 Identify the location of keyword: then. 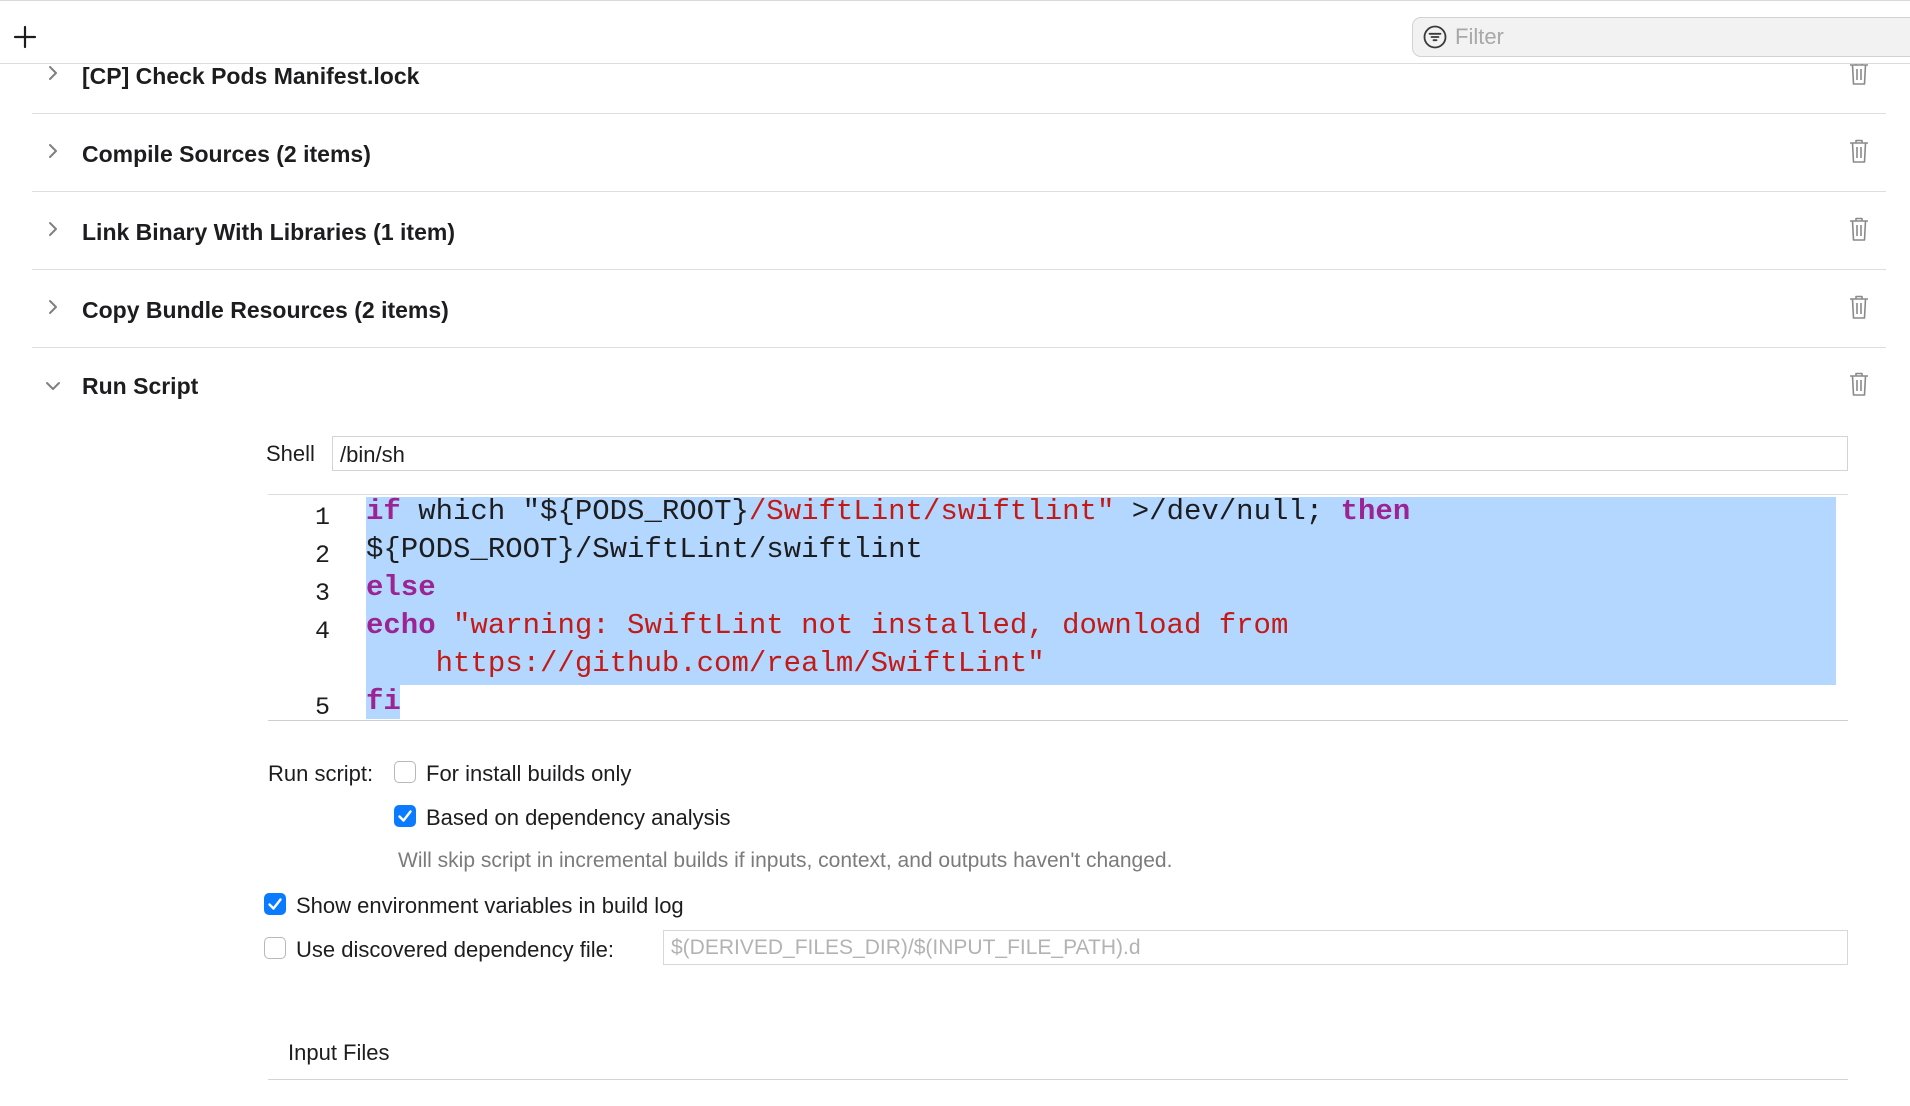
(1375, 511).